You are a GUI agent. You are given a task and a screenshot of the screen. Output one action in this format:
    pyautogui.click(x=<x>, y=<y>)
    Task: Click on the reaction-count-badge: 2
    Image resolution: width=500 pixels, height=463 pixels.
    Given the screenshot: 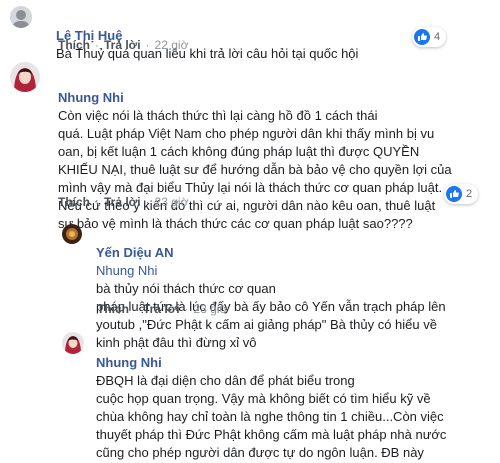 What is the action you would take?
    pyautogui.click(x=461, y=194)
    